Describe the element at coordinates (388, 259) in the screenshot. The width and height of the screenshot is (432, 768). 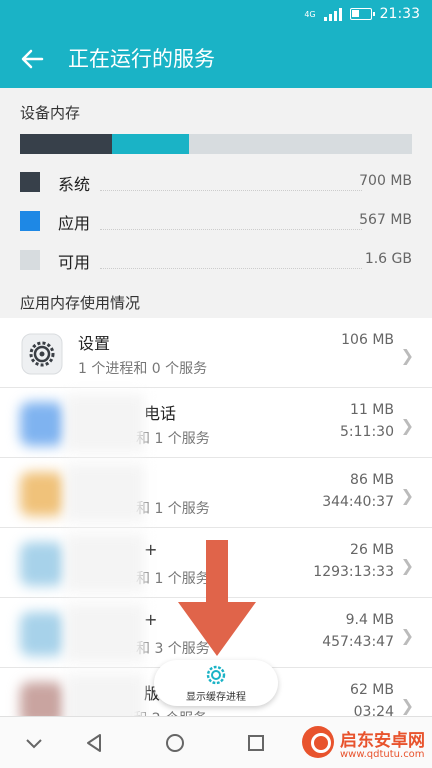
I see `legend-value: 1.6 GB` at that location.